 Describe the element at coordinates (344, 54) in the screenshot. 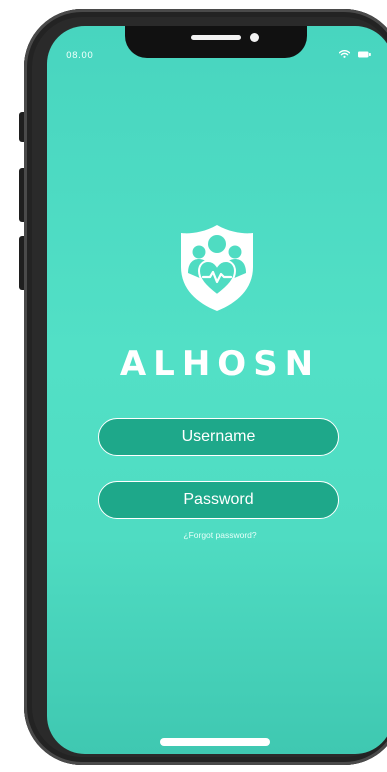

I see `wifi-icon` at that location.